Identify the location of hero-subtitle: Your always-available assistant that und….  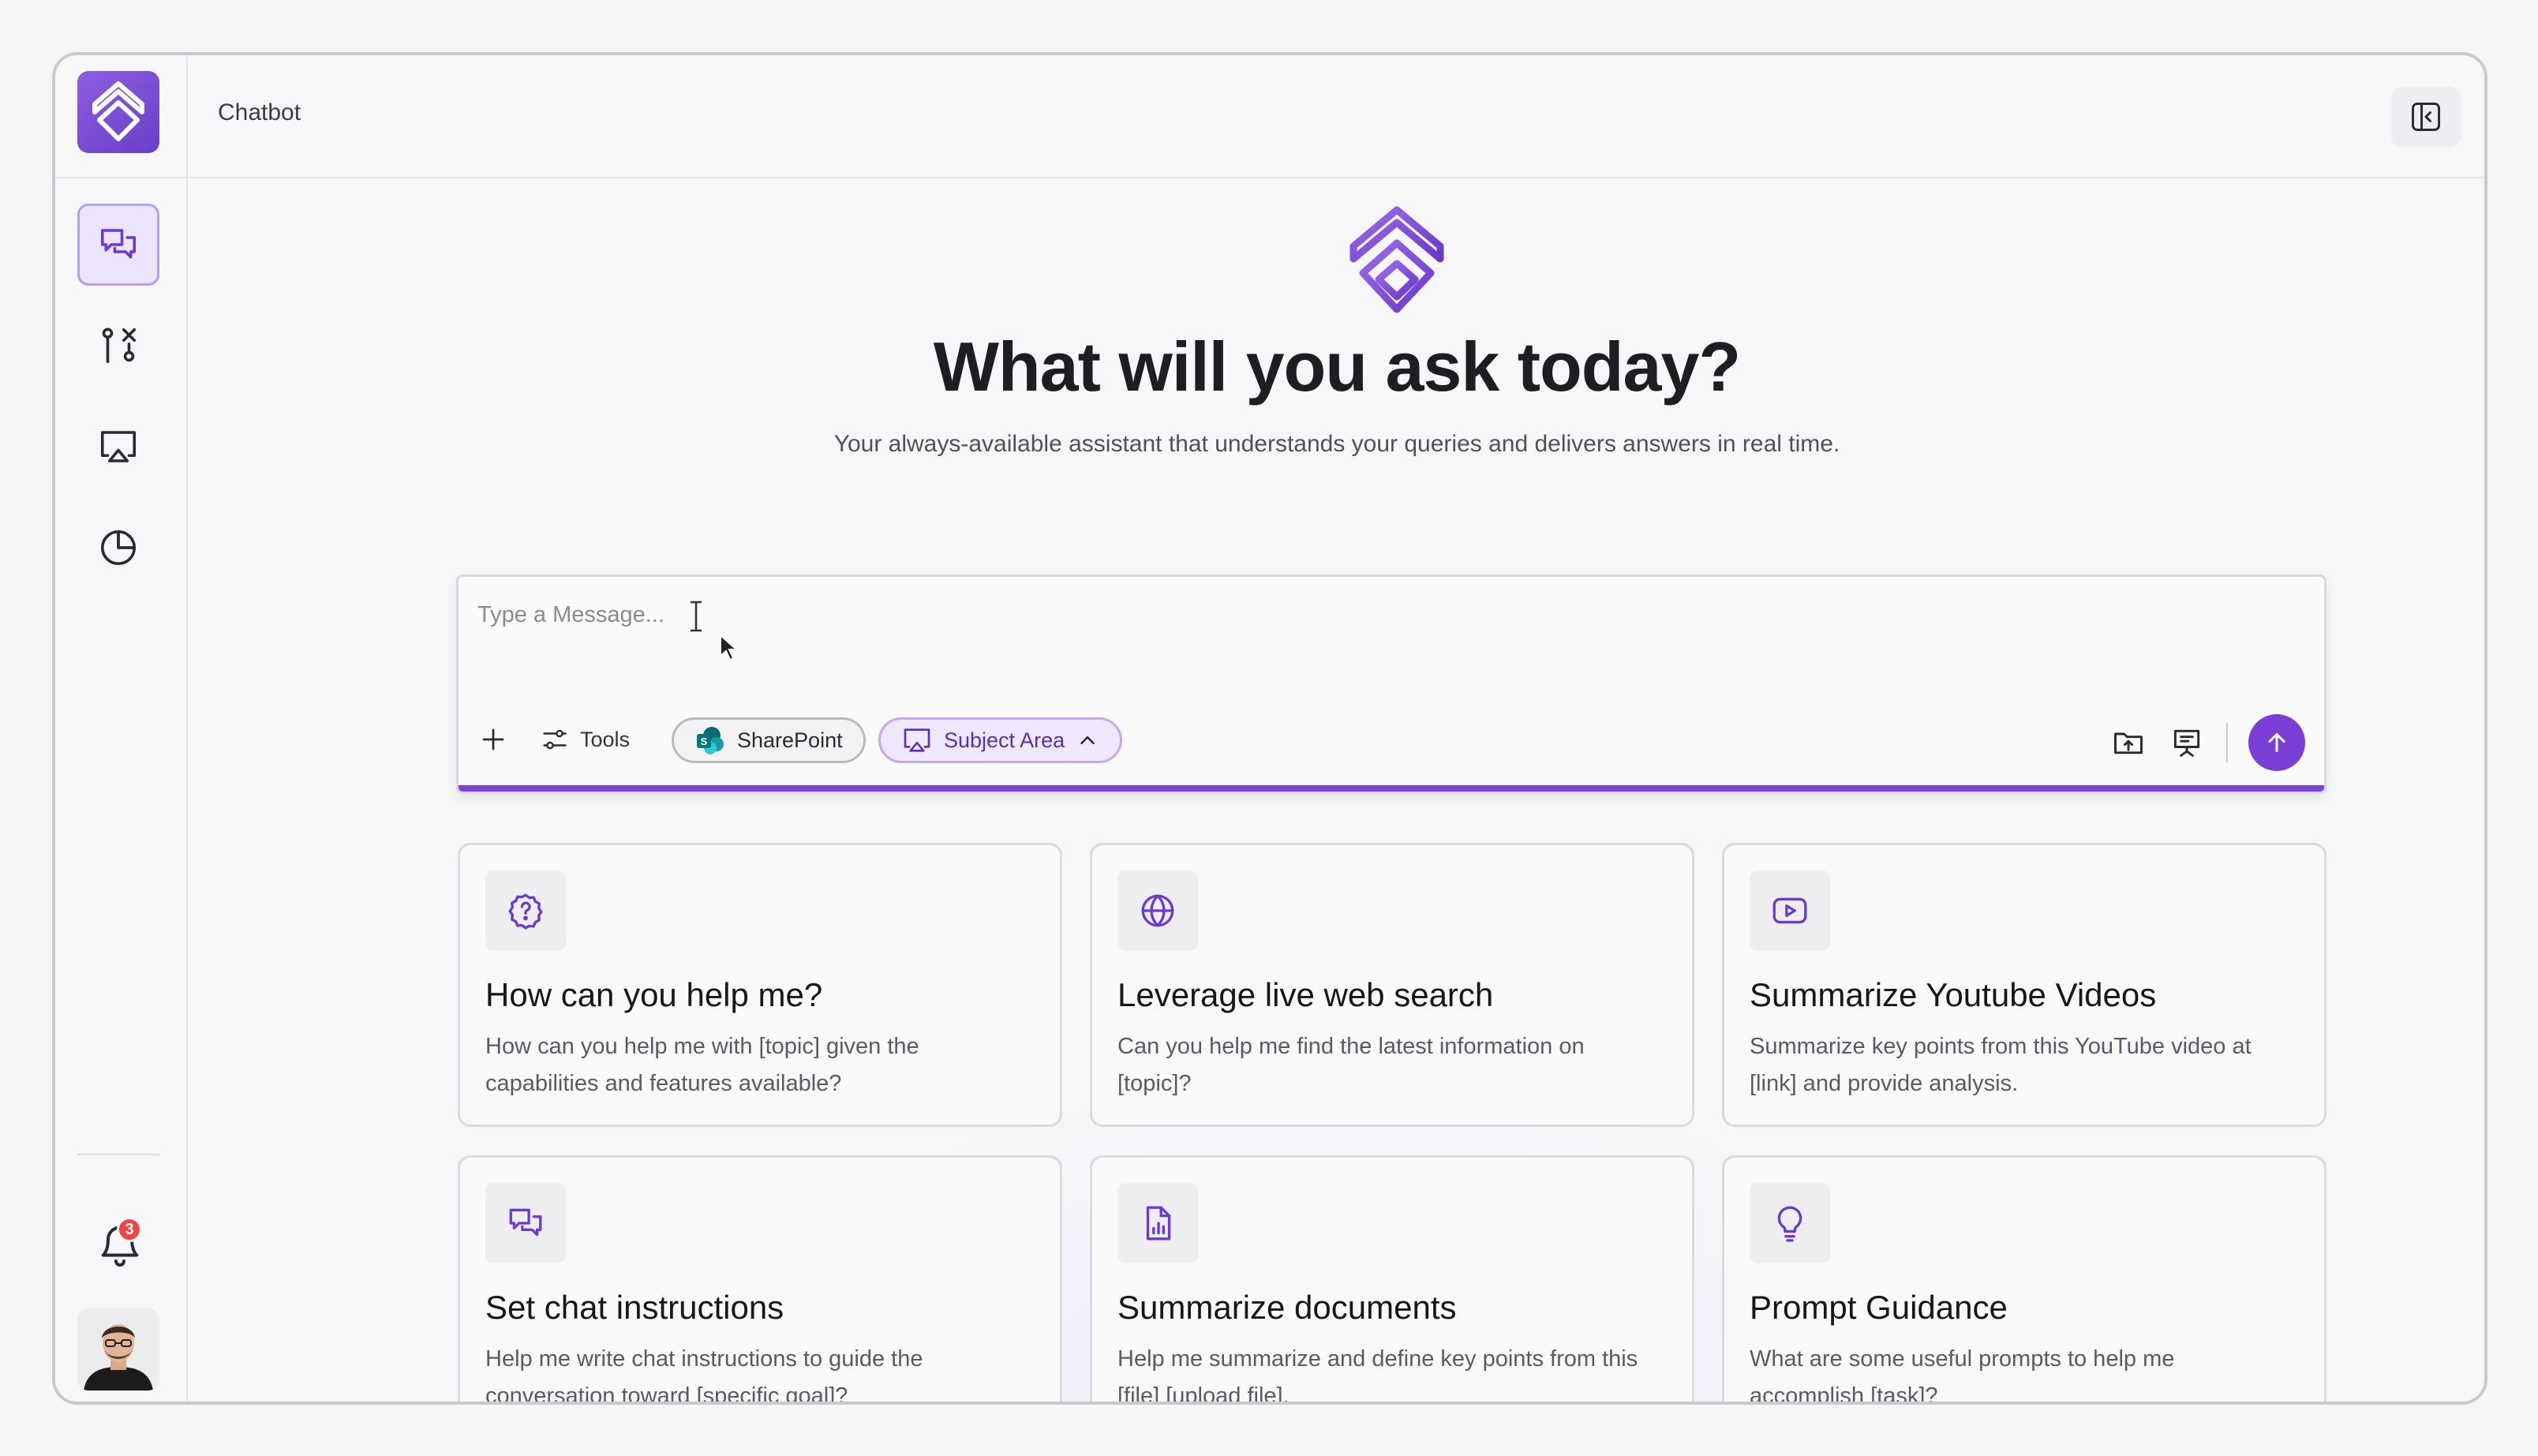
(1337, 444).